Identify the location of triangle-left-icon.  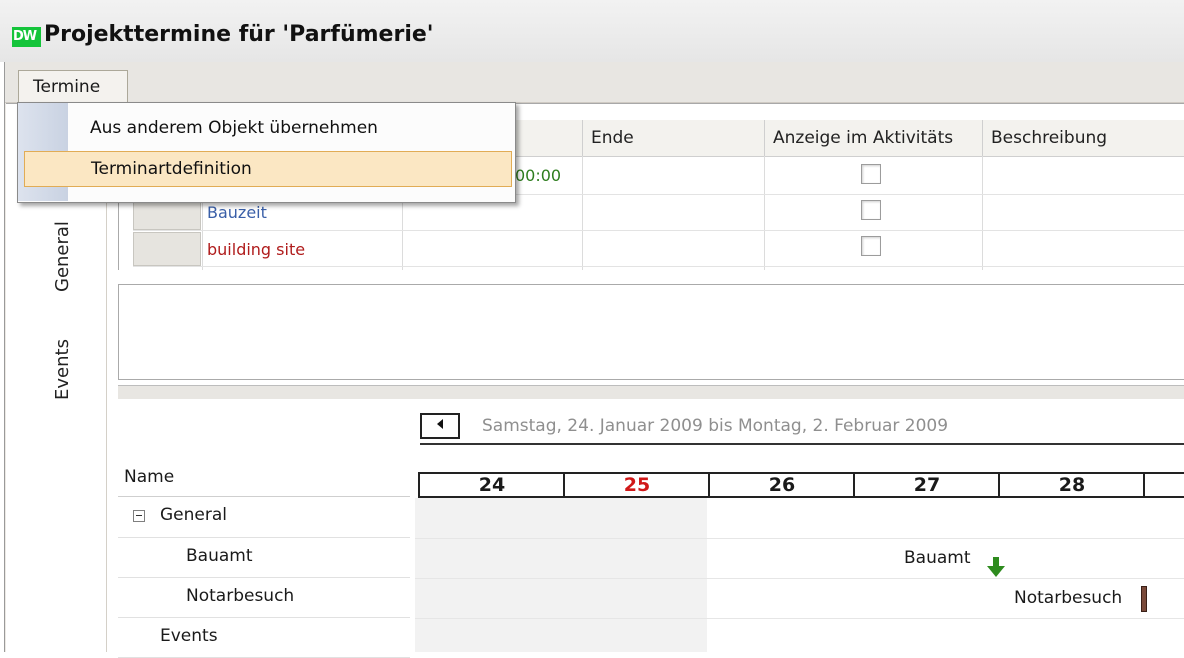
(440, 424).